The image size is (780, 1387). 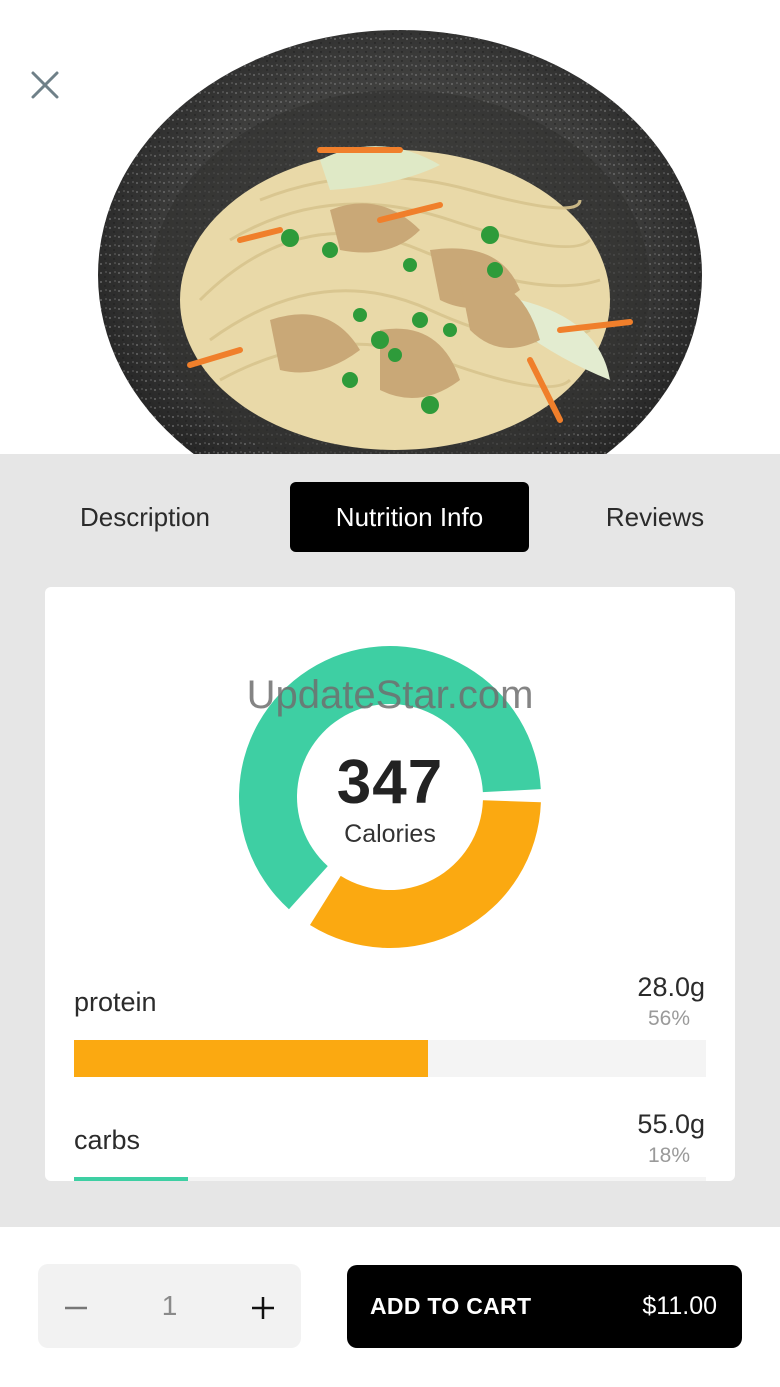 I want to click on calories-value: 347, so click(x=390, y=782).